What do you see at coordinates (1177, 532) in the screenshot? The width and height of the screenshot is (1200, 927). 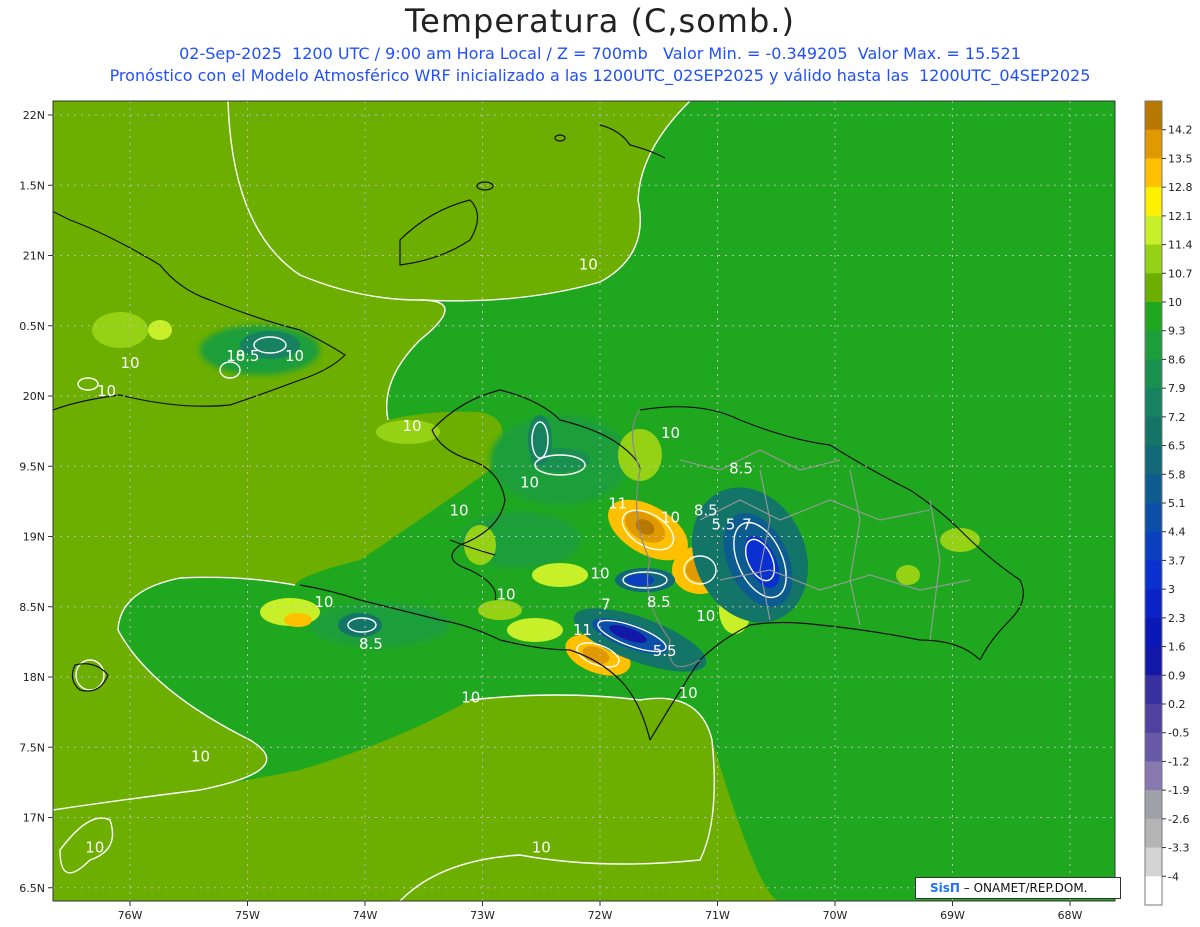 I see `colorbar-label: 4.4` at bounding box center [1177, 532].